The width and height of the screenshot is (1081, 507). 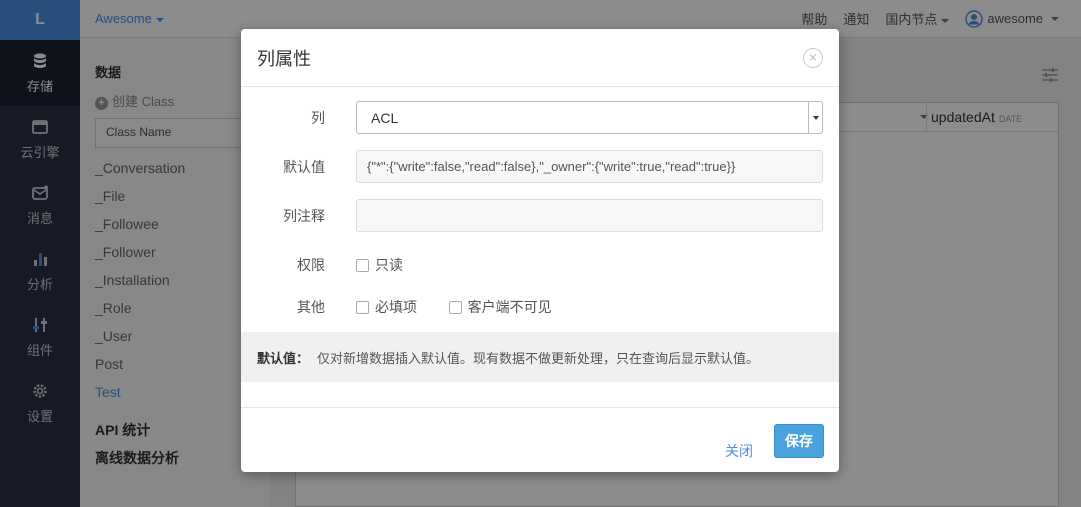 What do you see at coordinates (540, 265) in the screenshot?
I see `permission-row: 权限 只读` at bounding box center [540, 265].